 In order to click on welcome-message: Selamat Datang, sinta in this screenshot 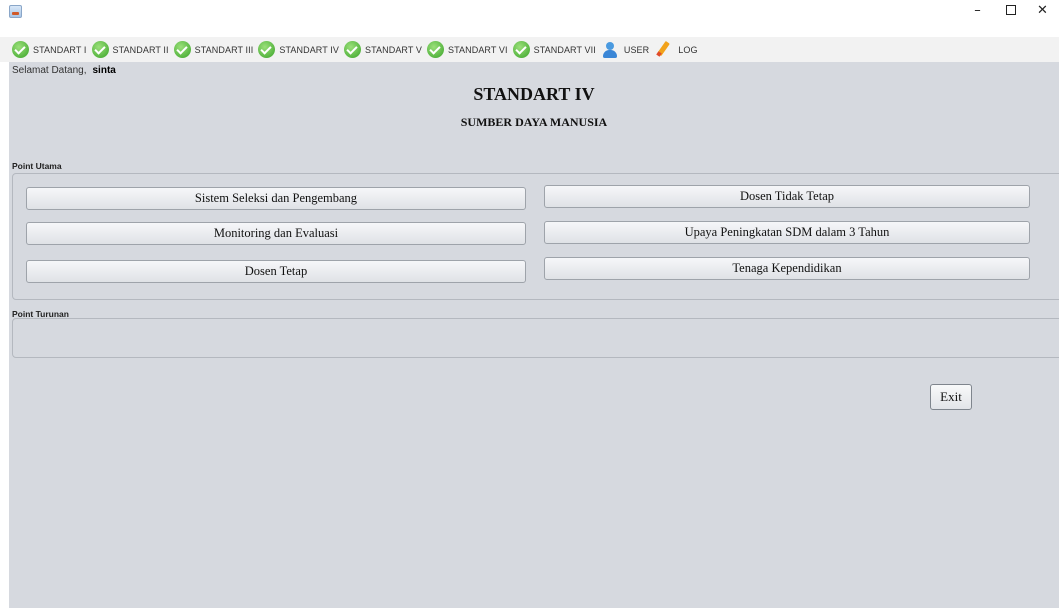, I will do `click(64, 70)`.